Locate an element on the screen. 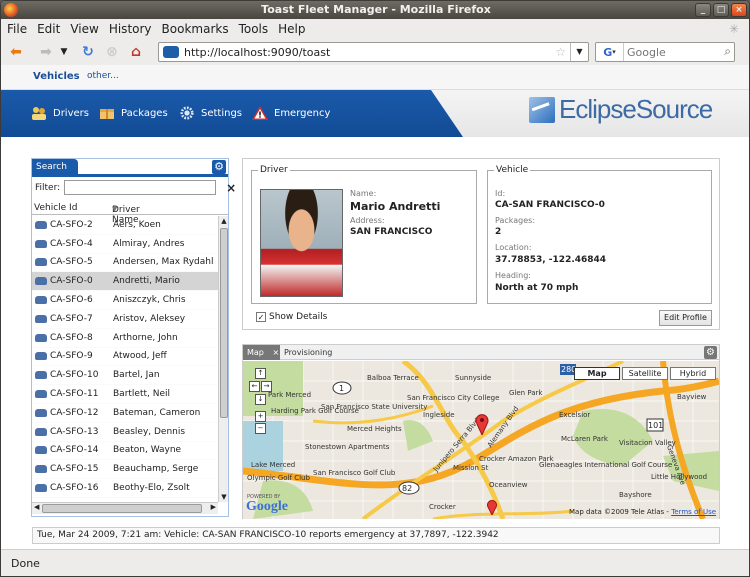 Image resolution: width=750 pixels, height=577 pixels. map-label: Ingleside is located at coordinates (439, 415).